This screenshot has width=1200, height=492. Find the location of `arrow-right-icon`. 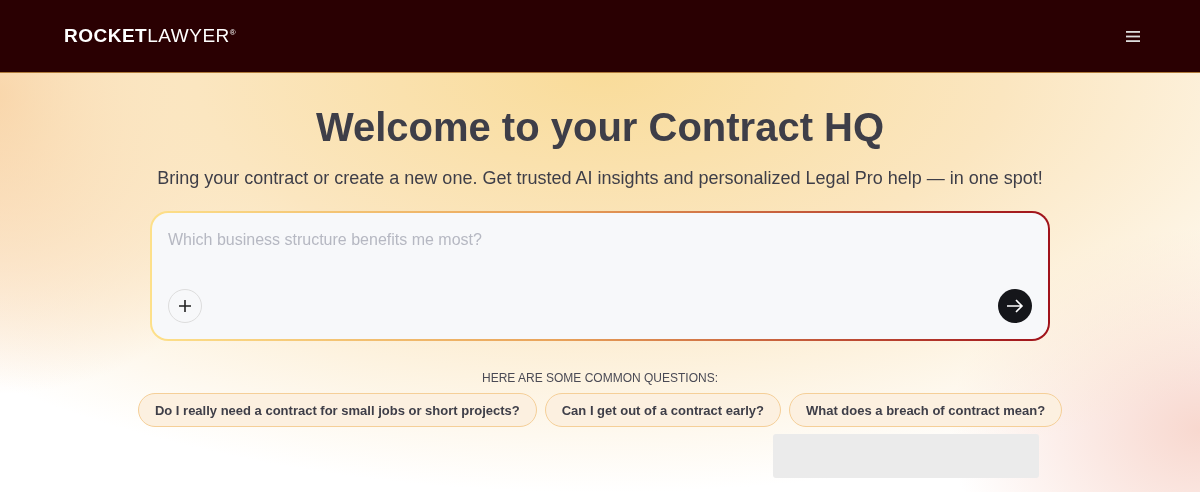

arrow-right-icon is located at coordinates (1015, 306).